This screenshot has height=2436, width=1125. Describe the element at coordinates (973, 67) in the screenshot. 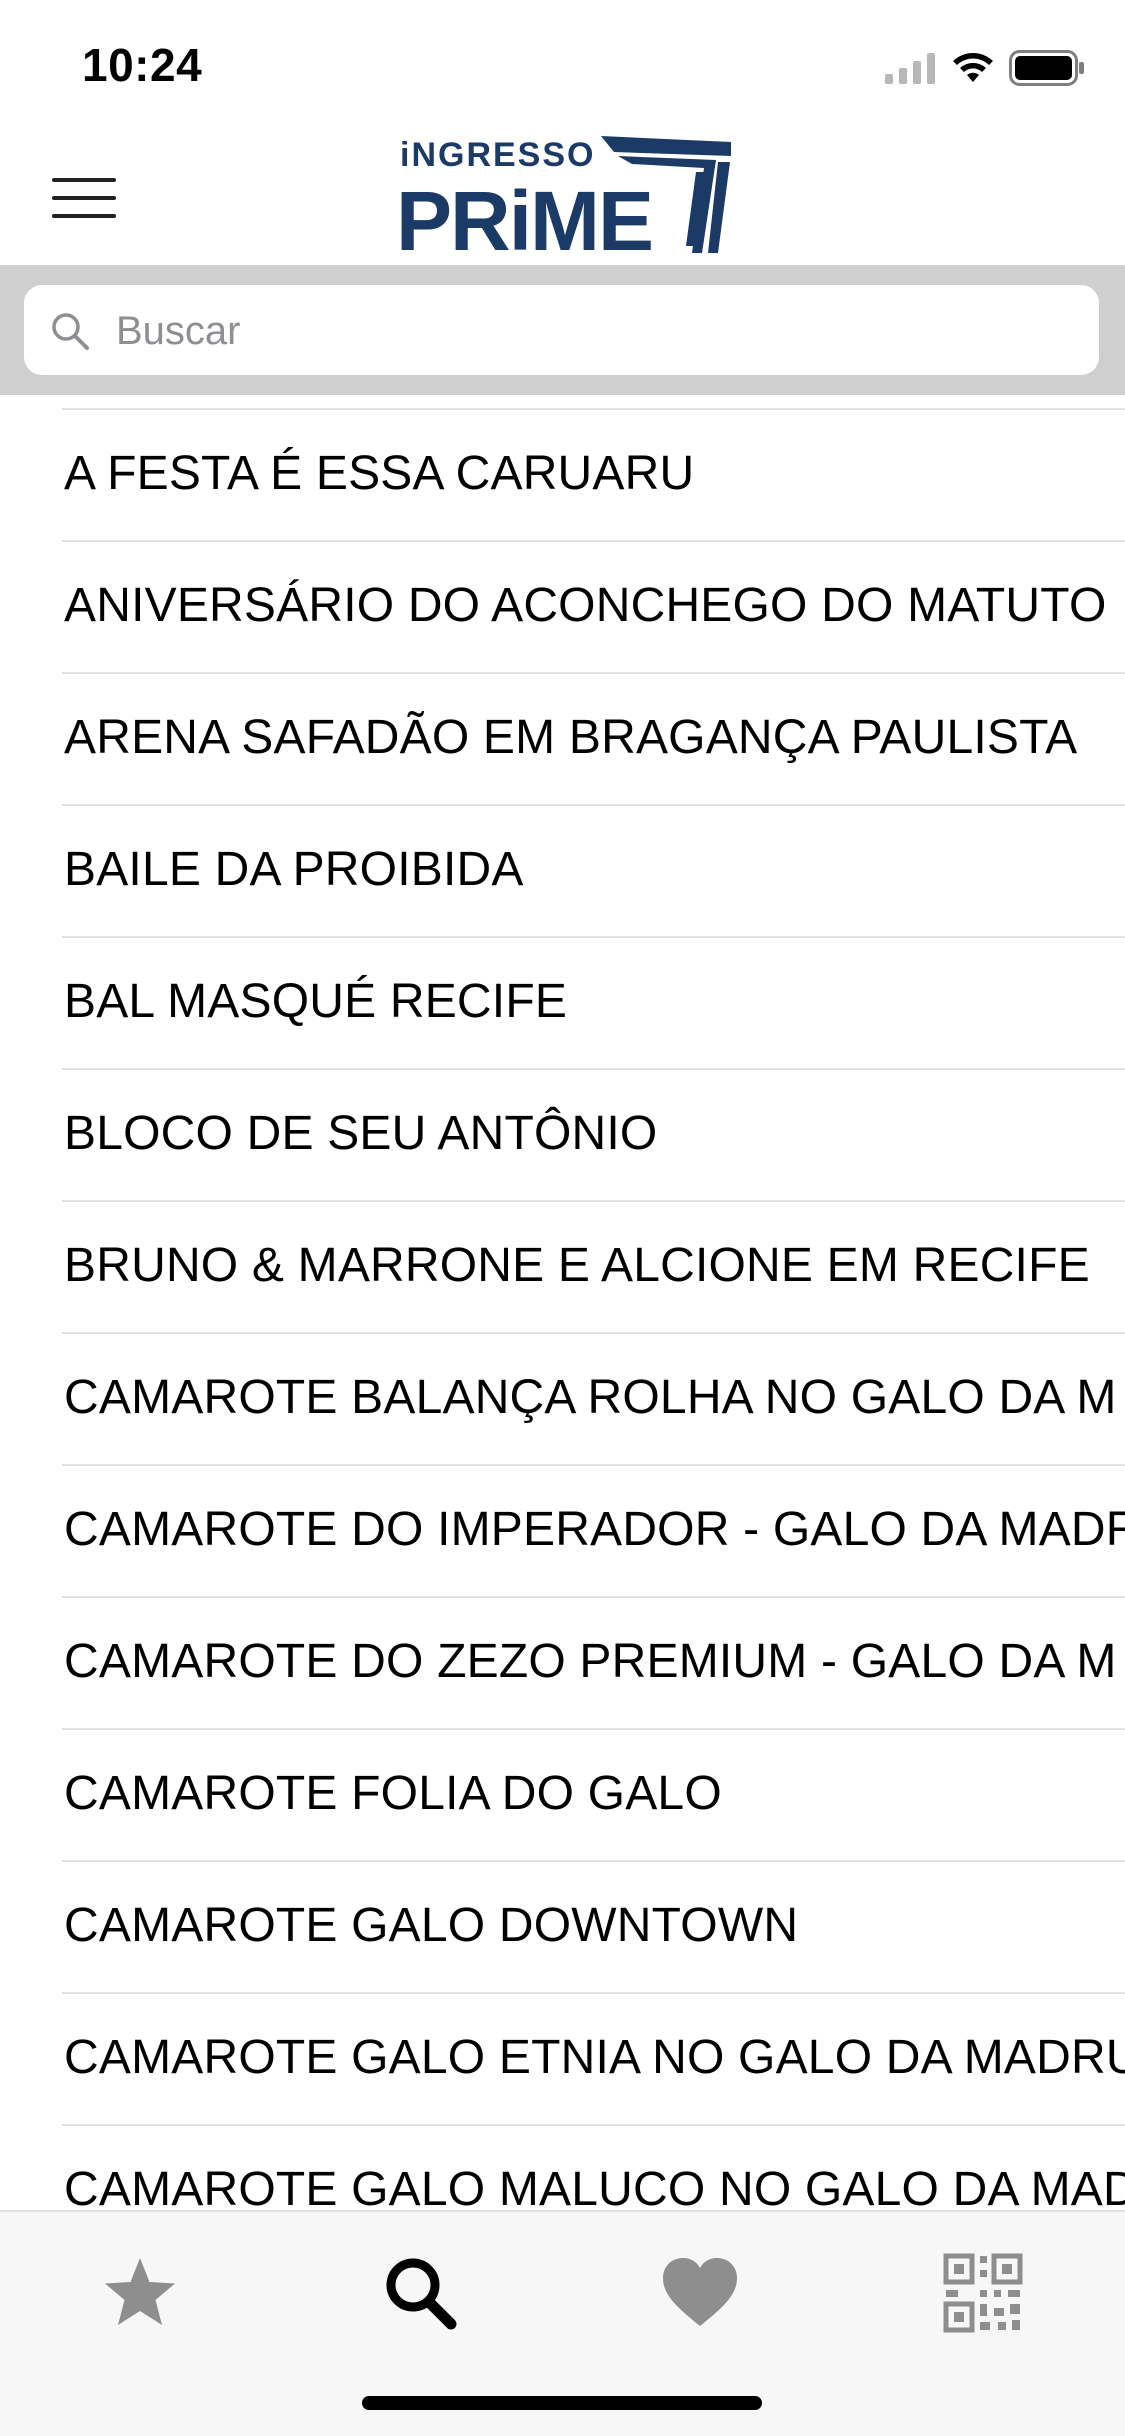

I see `wifi-icon` at that location.